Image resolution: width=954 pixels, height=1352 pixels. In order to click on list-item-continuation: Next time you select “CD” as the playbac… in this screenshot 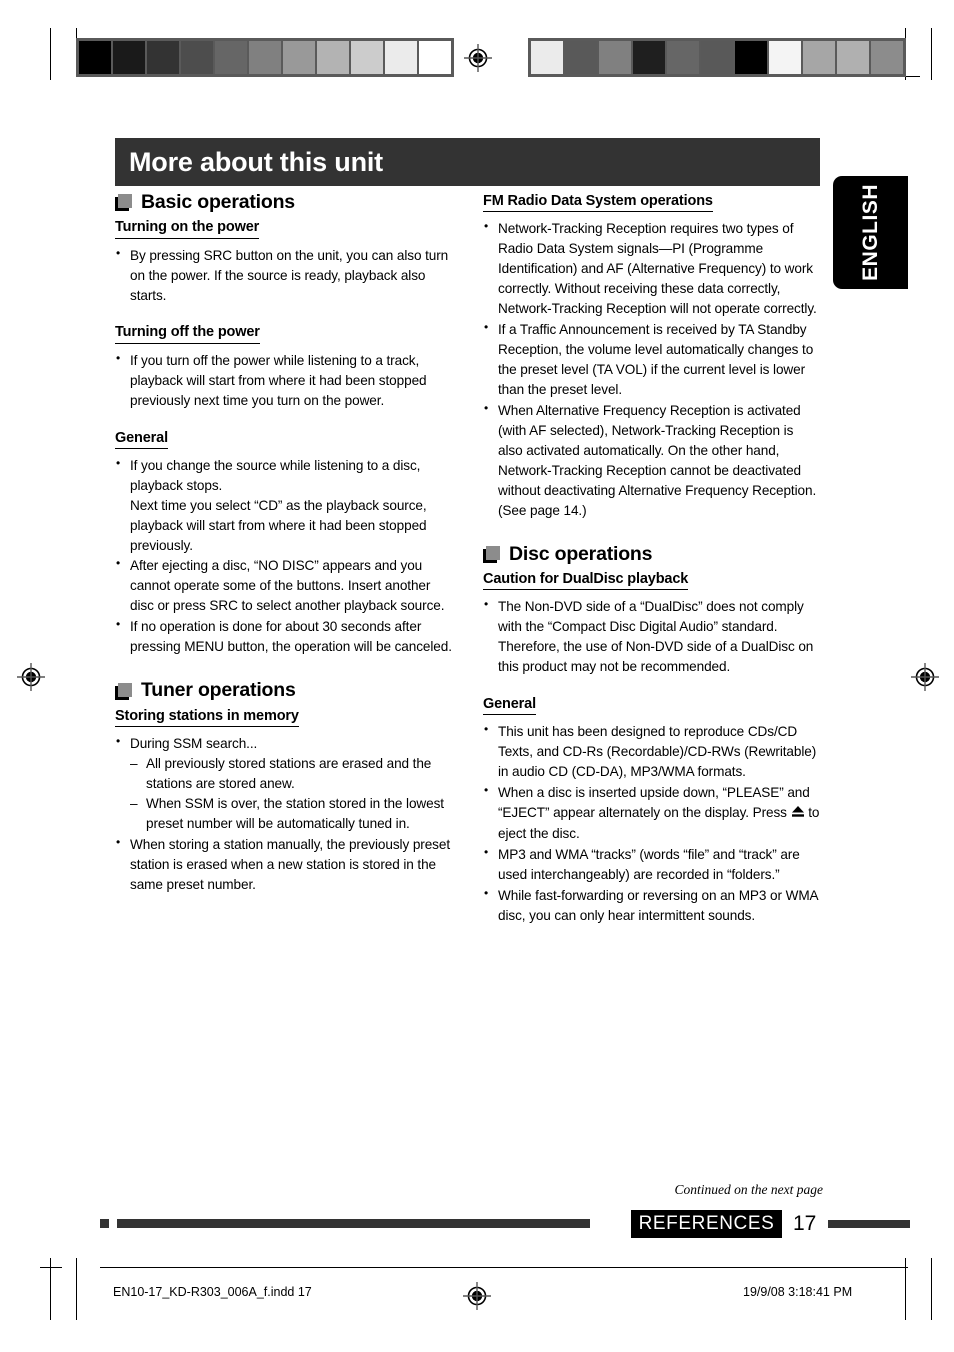, I will do `click(278, 525)`.